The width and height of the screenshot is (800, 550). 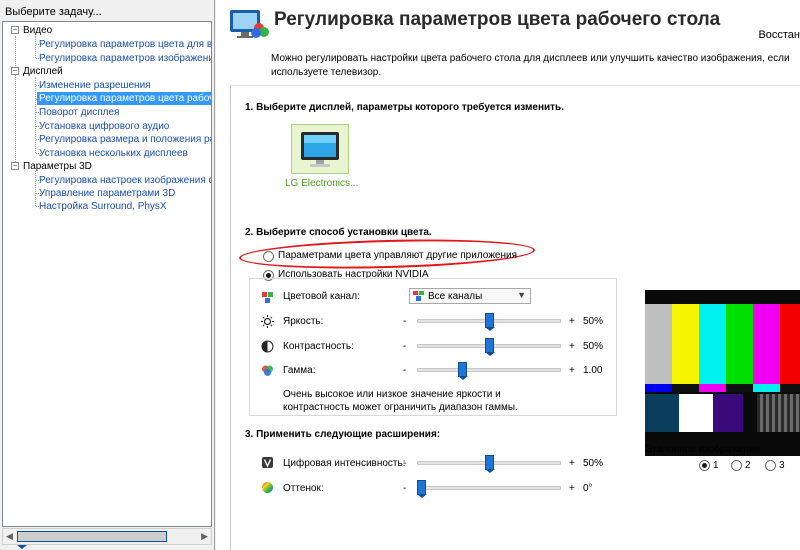 What do you see at coordinates (593, 346) in the screenshot?
I see `contrast-value: 50%` at bounding box center [593, 346].